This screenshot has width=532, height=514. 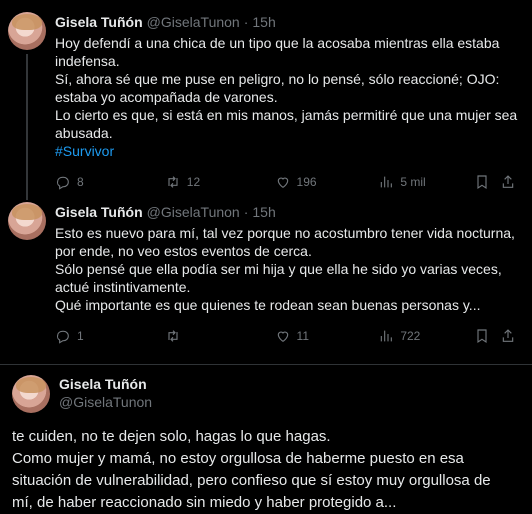 What do you see at coordinates (413, 182) in the screenshot?
I see `views-count: 5 mil` at bounding box center [413, 182].